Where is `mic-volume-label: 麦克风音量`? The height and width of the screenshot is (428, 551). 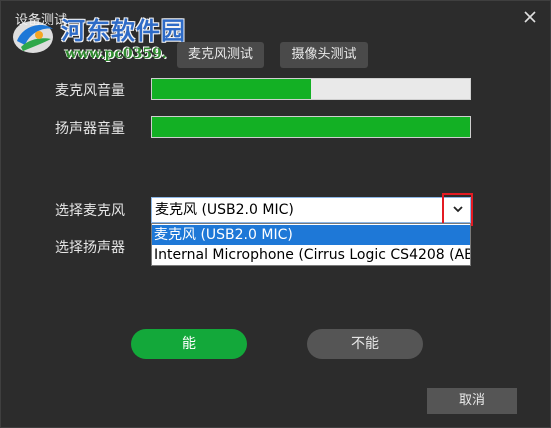 mic-volume-label: 麦克风音量 is located at coordinates (90, 91).